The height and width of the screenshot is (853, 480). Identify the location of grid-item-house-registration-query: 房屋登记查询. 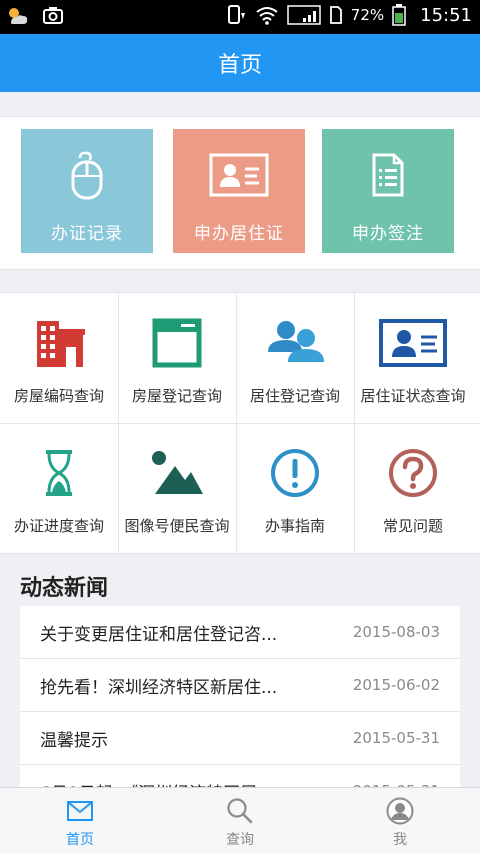
(177, 358).